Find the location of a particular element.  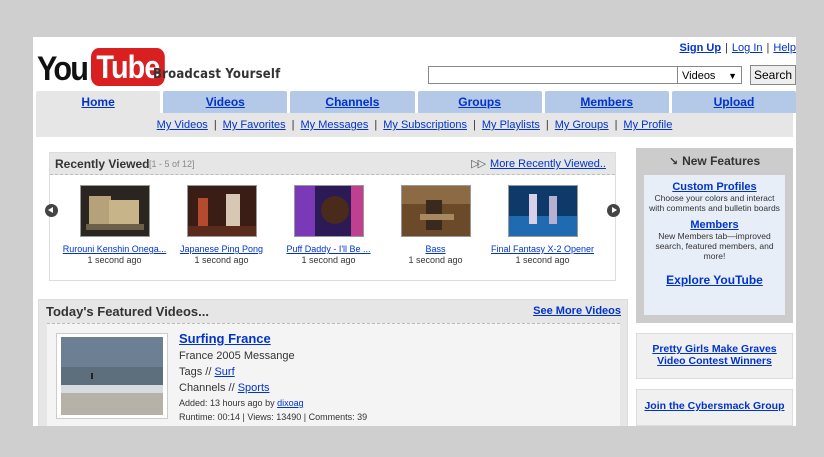

added-prefix: Added: 13 hours ago by is located at coordinates (227, 403).